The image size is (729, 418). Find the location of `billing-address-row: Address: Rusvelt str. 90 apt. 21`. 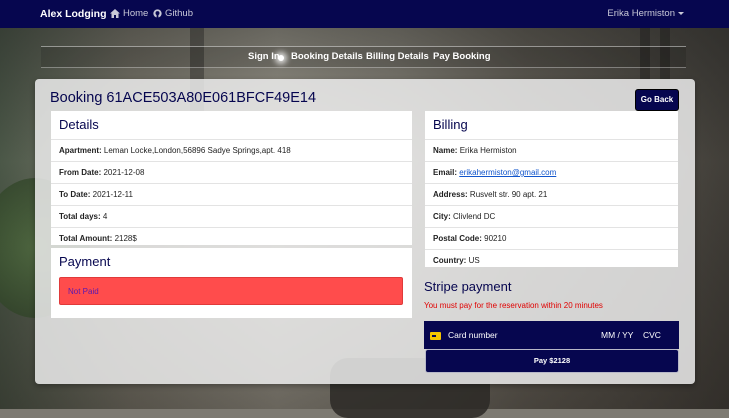

billing-address-row: Address: Rusvelt str. 90 apt. 21 is located at coordinates (551, 194).